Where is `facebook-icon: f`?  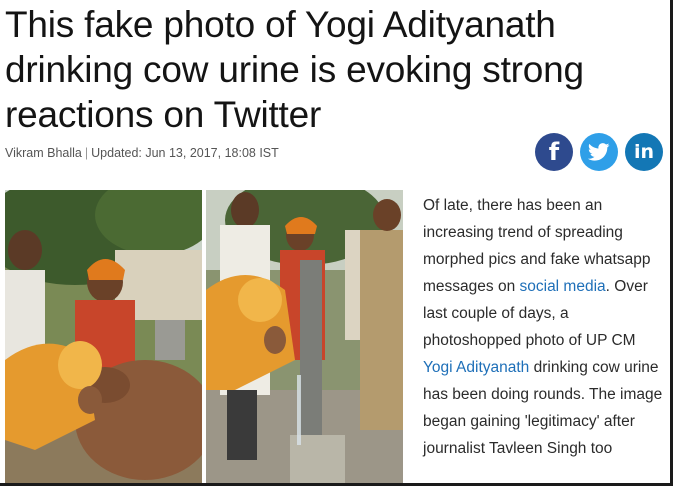
facebook-icon: f is located at coordinates (554, 152).